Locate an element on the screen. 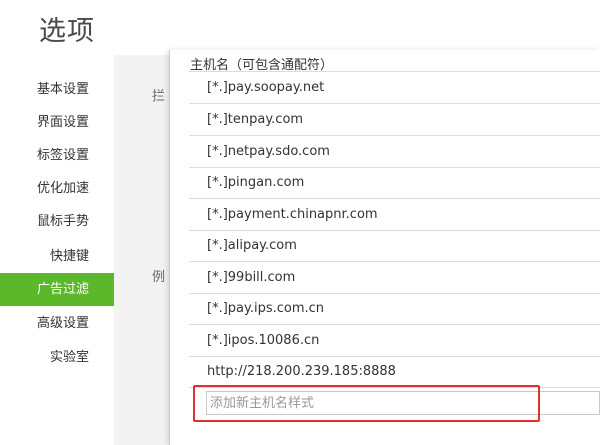 This screenshot has width=600, height=445. sidebar-item-interface: 界面设置 is located at coordinates (57, 122).